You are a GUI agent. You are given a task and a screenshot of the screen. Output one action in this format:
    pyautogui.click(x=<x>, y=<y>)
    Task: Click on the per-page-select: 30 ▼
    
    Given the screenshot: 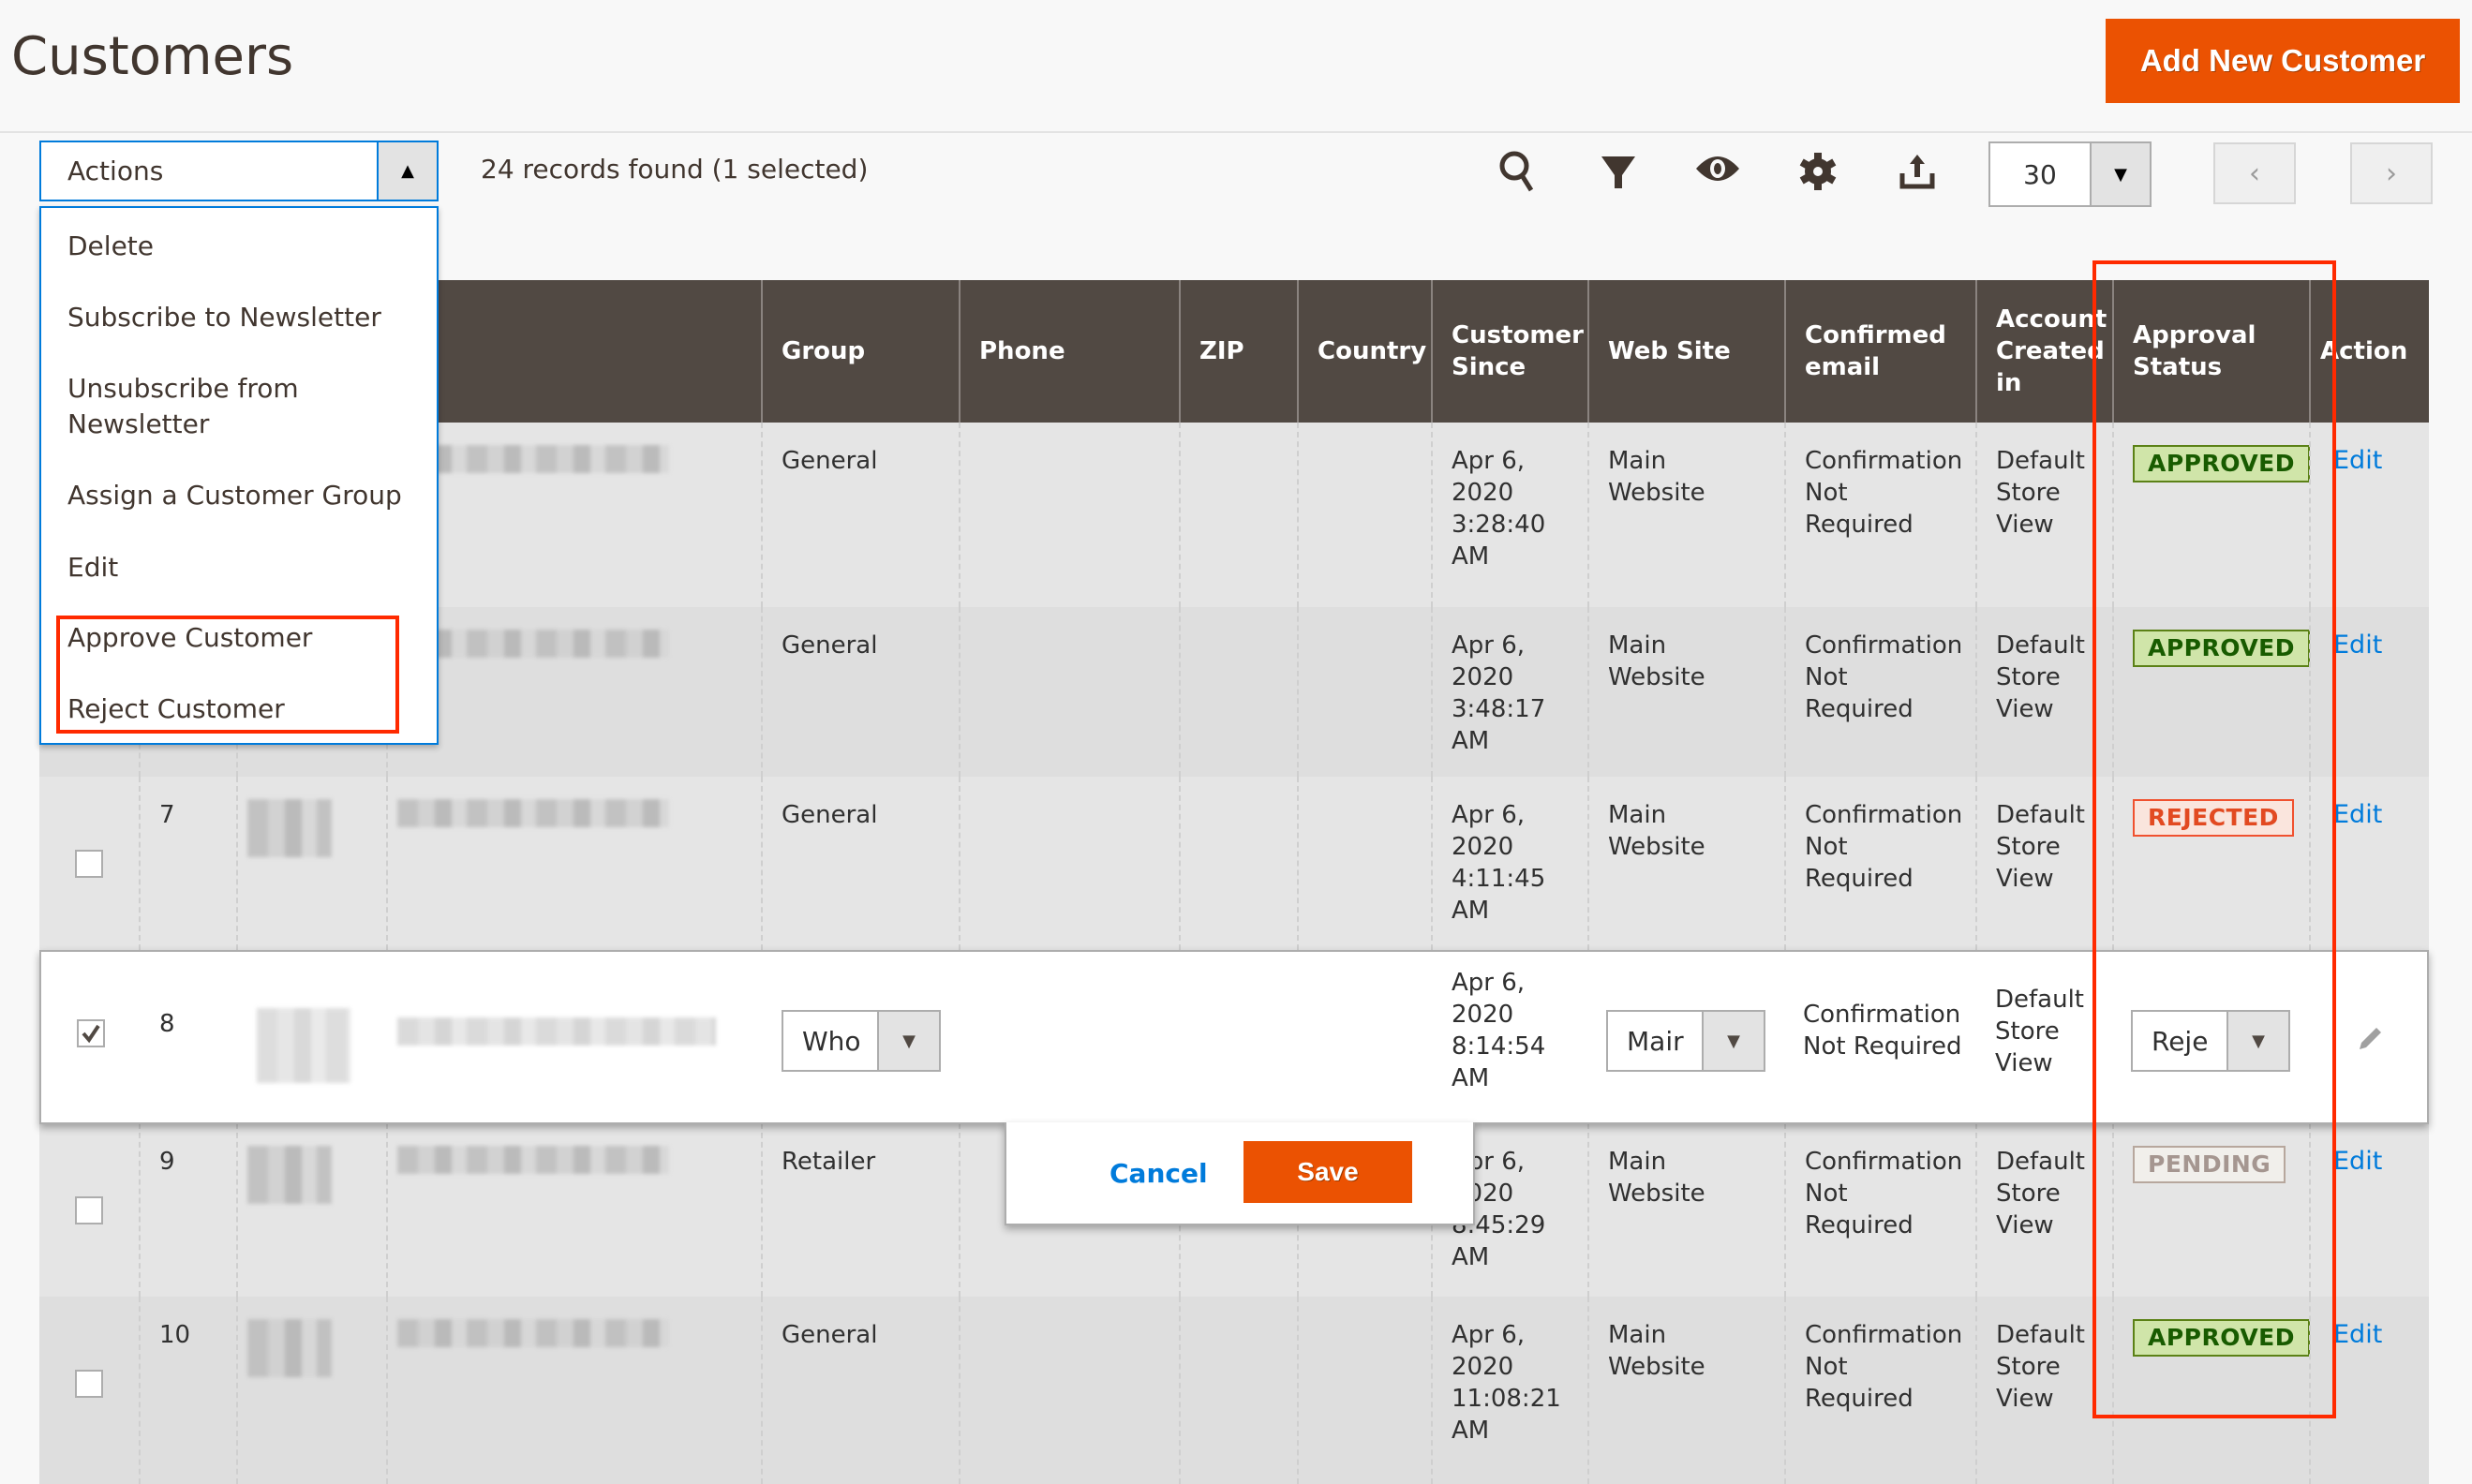 What is the action you would take?
    pyautogui.click(x=2070, y=174)
    